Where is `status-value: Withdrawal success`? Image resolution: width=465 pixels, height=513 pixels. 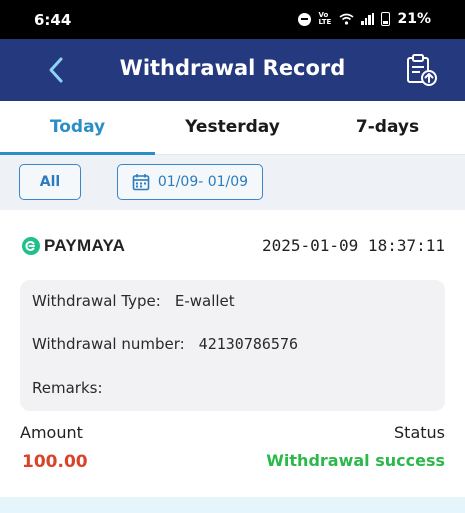 status-value: Withdrawal success is located at coordinates (355, 460).